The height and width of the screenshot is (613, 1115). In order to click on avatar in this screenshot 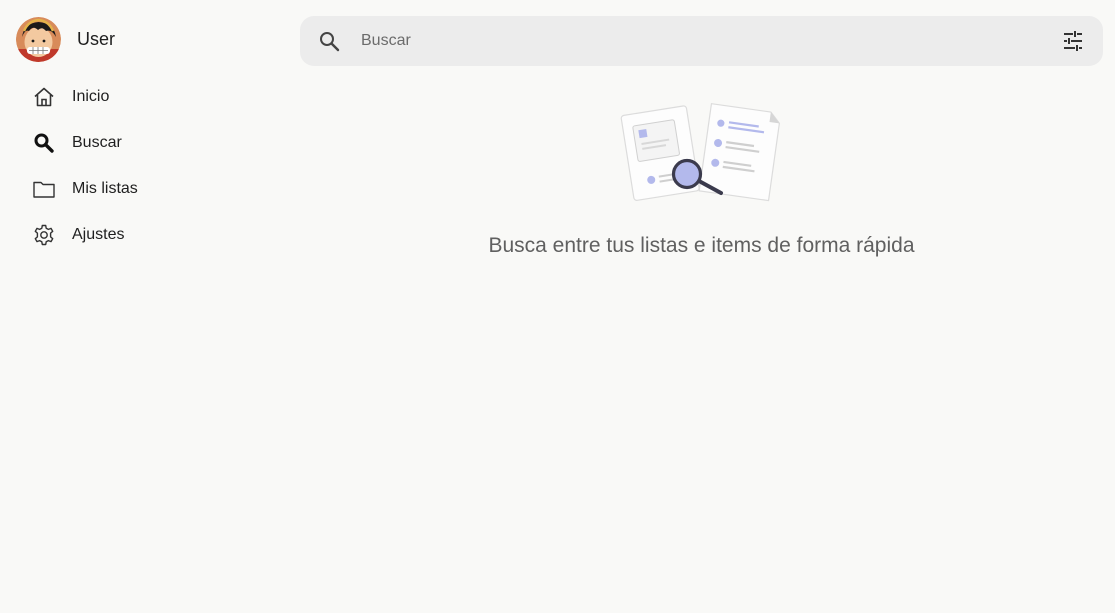, I will do `click(38, 39)`.